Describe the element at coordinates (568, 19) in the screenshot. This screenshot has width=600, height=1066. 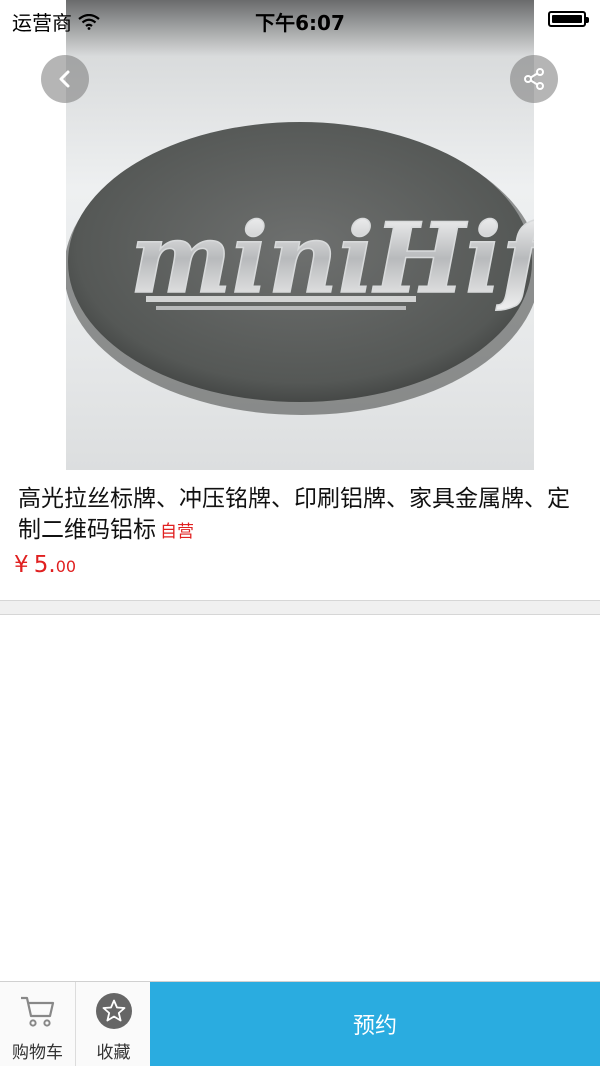
I see `battery-icon` at that location.